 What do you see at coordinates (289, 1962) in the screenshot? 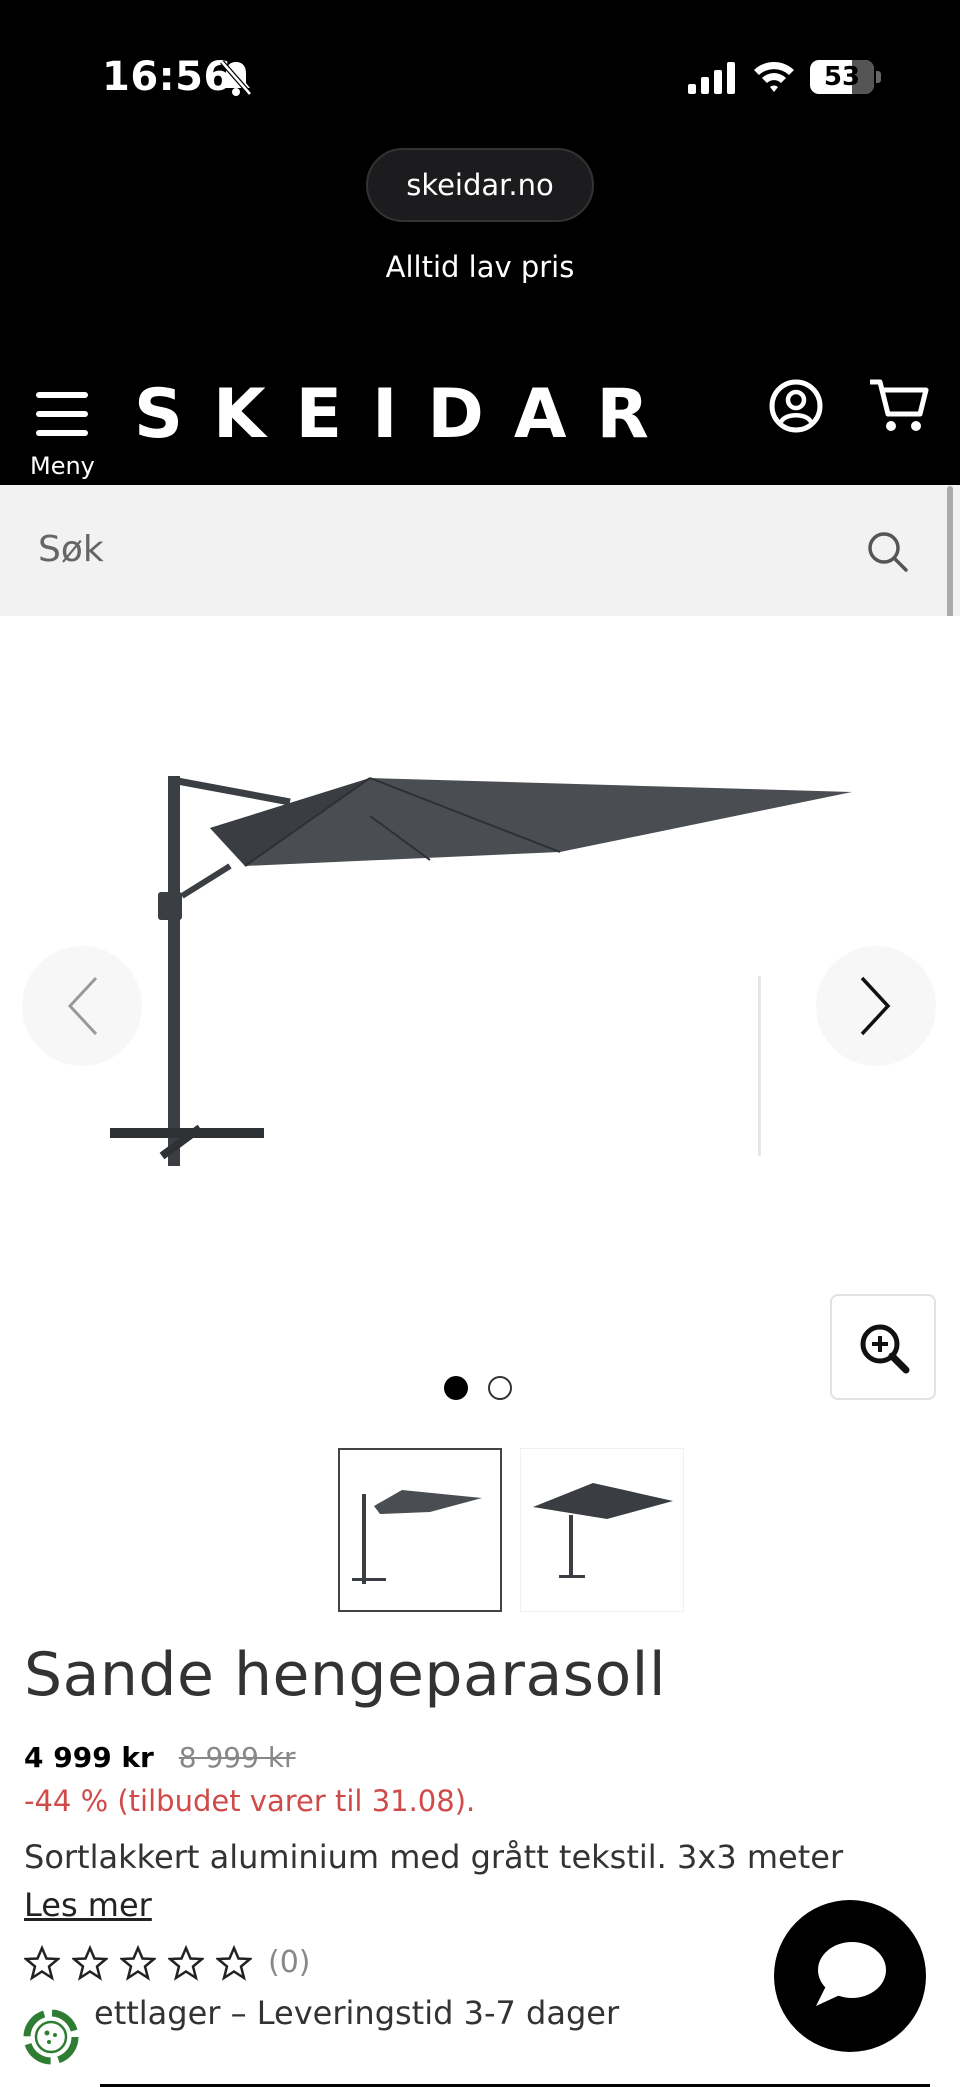
I see `rating-count: (0)` at bounding box center [289, 1962].